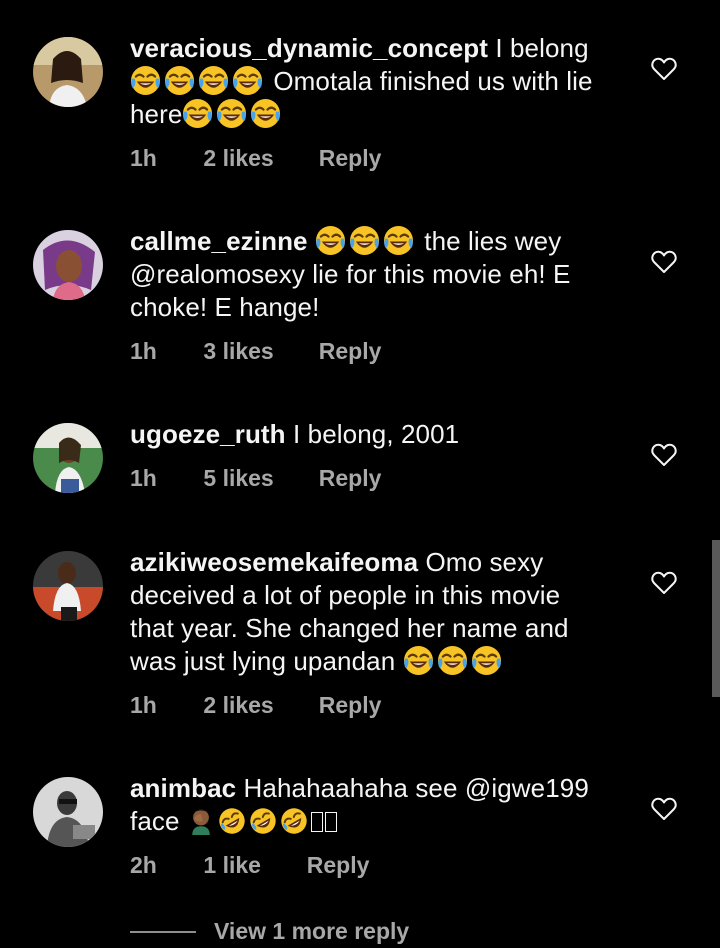  I want to click on comment-body: animbac Hahahaahaha see @igwe199 face, so click(380, 805).